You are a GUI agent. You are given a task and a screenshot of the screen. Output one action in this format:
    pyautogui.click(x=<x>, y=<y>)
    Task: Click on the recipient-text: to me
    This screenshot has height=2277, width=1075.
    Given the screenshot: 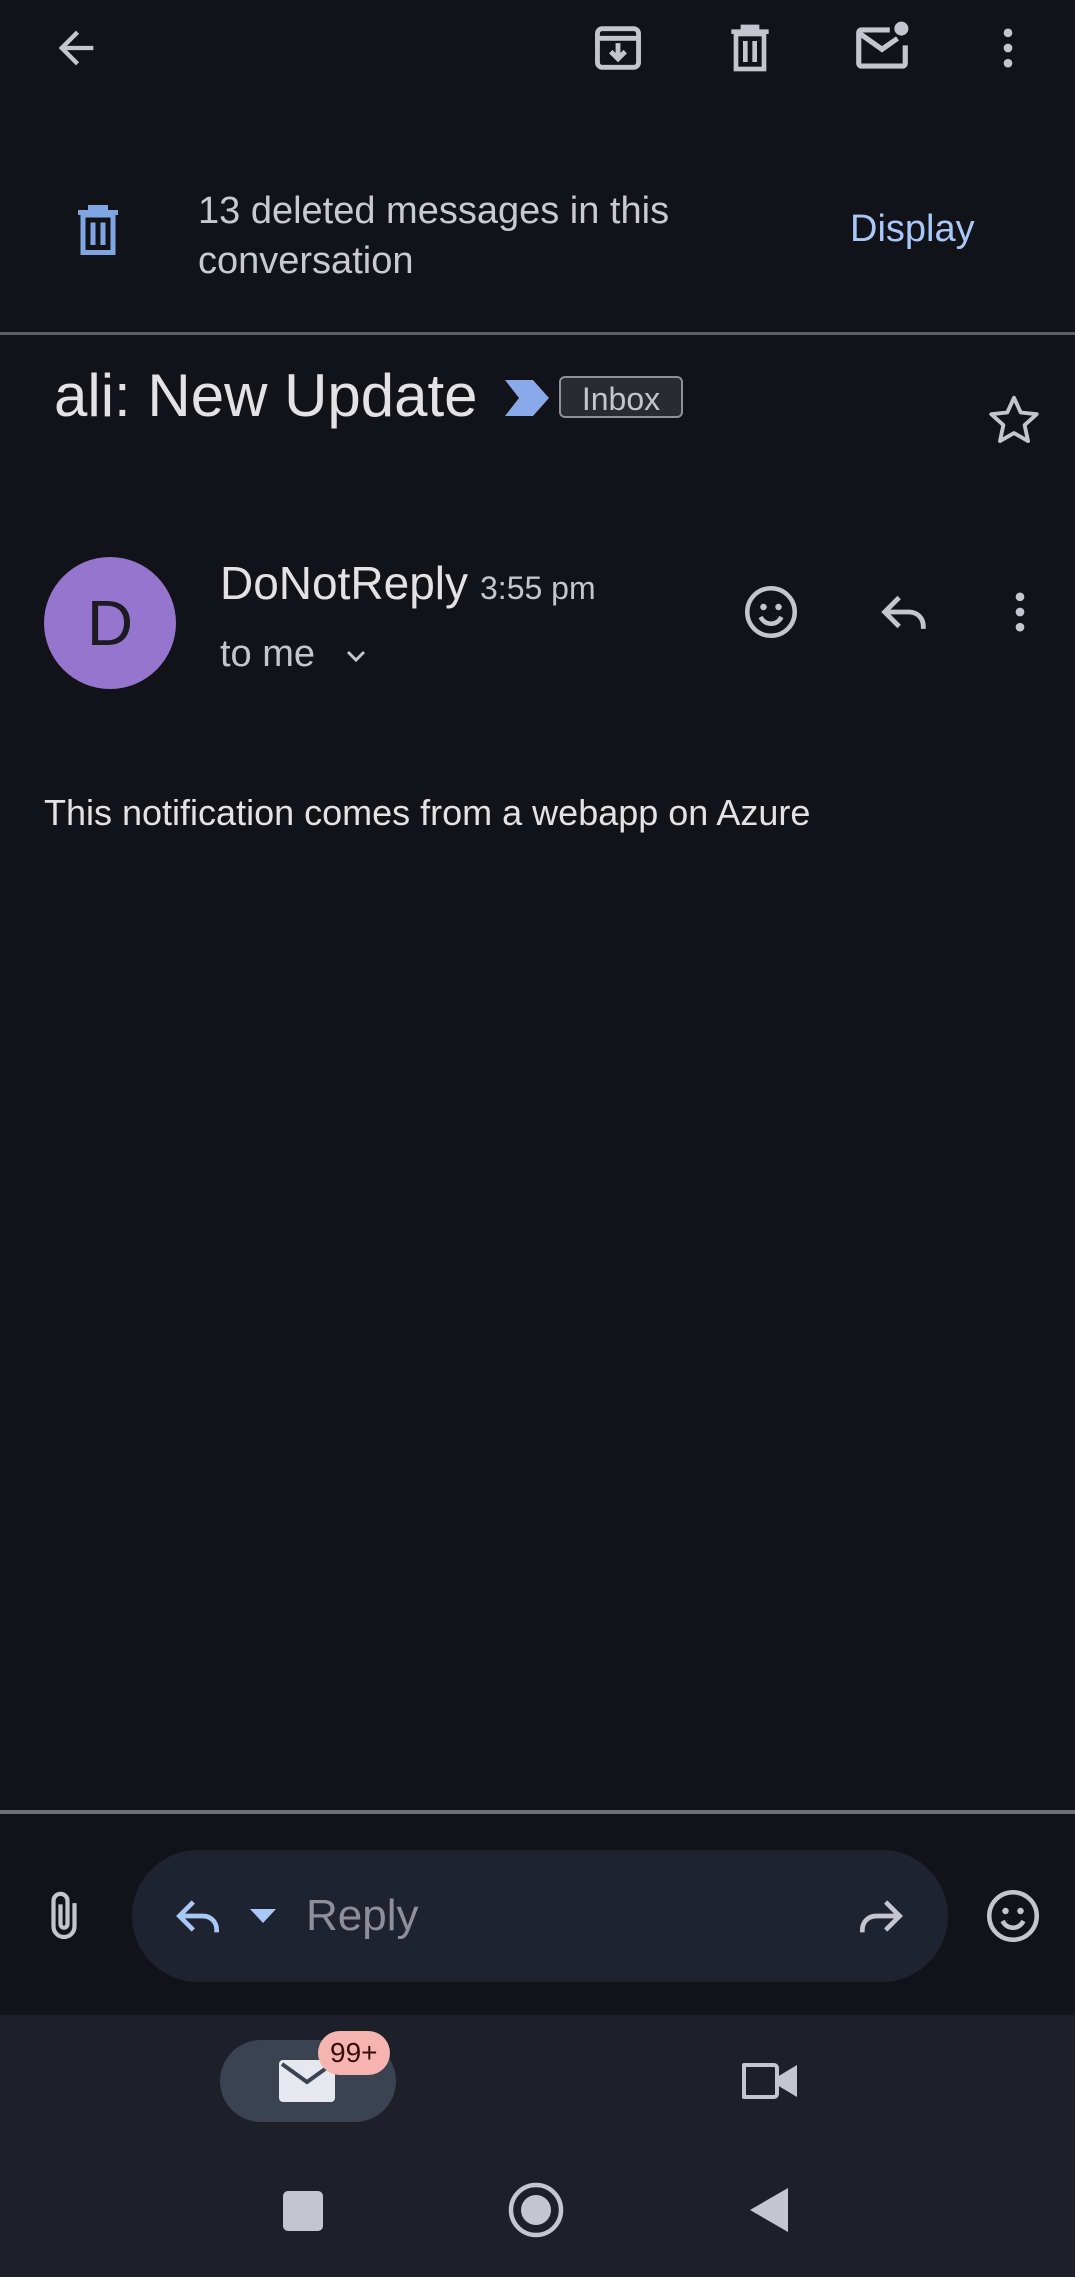 What is the action you would take?
    pyautogui.click(x=268, y=654)
    